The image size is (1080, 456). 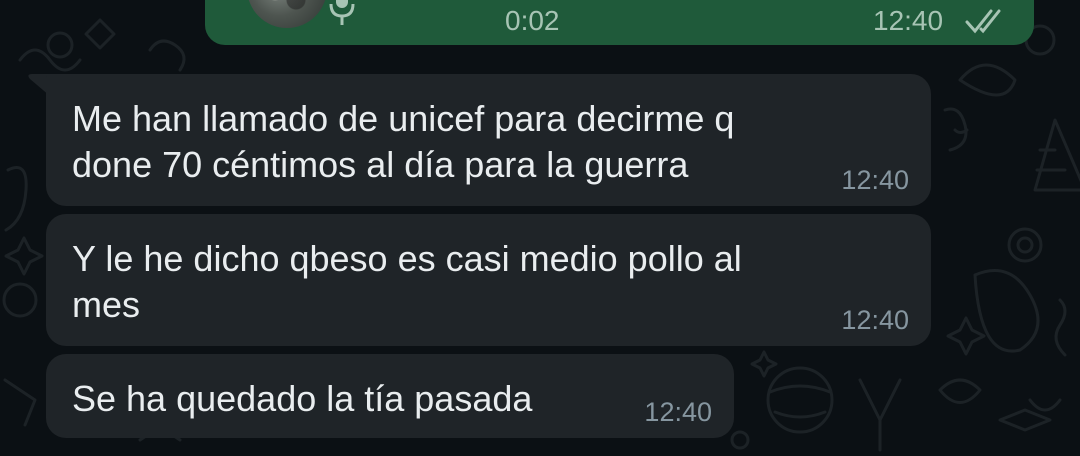 I want to click on message-line: Se ha quedado la tía pasada, so click(x=302, y=398).